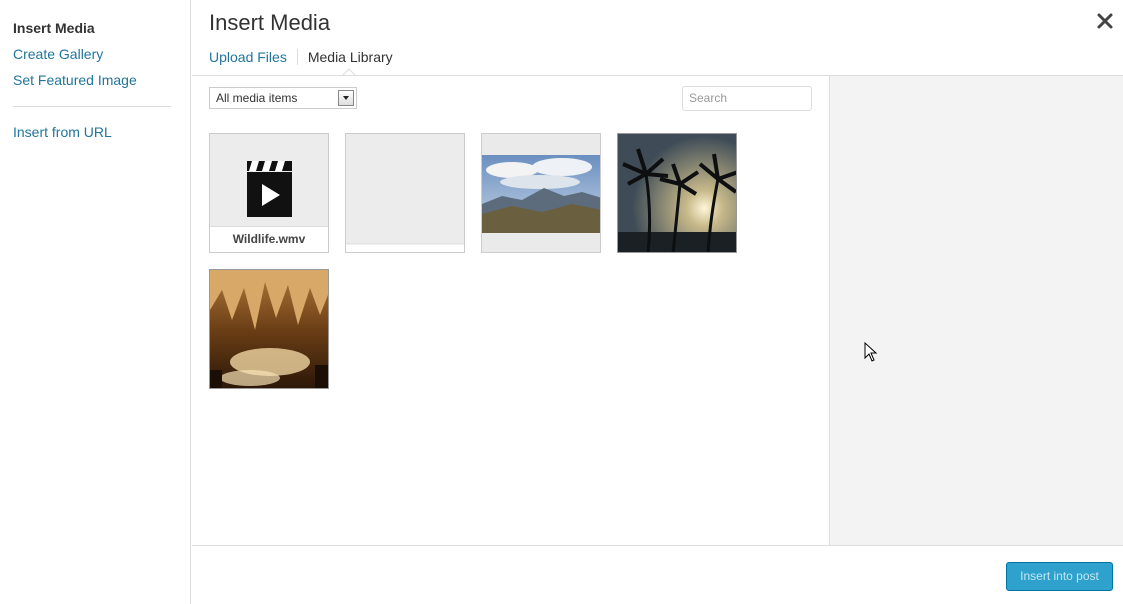 The width and height of the screenshot is (1123, 604). Describe the element at coordinates (62, 132) in the screenshot. I see `menu-item-insert-from-url: Insert from URL` at that location.